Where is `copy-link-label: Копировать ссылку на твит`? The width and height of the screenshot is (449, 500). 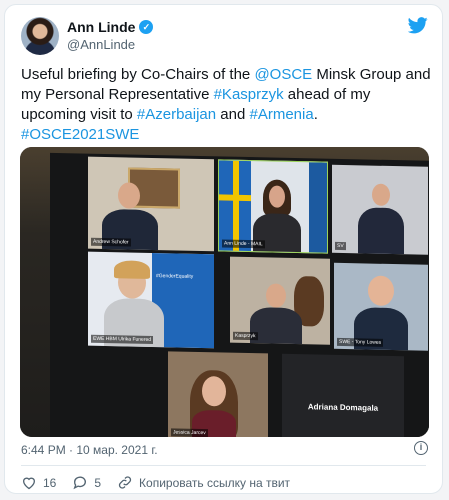
copy-link-label: Копировать ссылку на твит is located at coordinates (215, 482).